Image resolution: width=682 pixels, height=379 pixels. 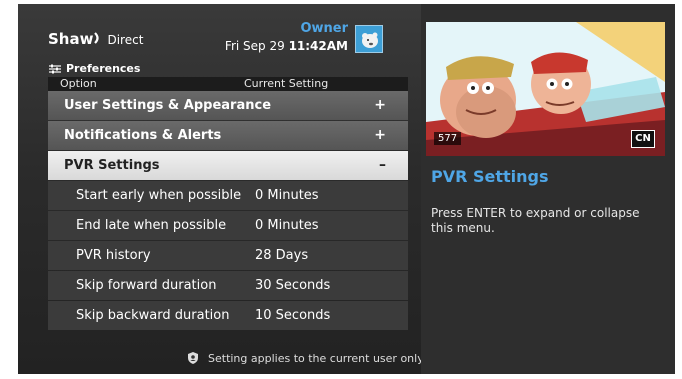 I want to click on polar-bear-icon, so click(x=370, y=40).